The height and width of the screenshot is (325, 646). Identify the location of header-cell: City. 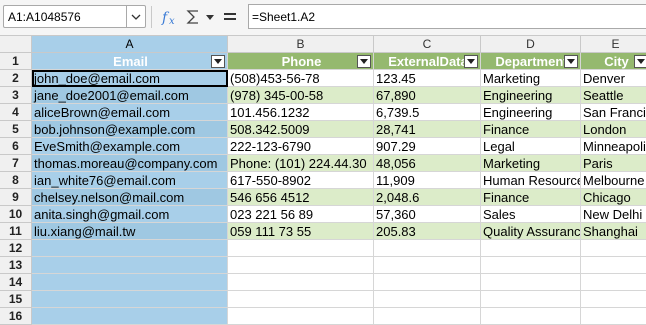
(613, 61).